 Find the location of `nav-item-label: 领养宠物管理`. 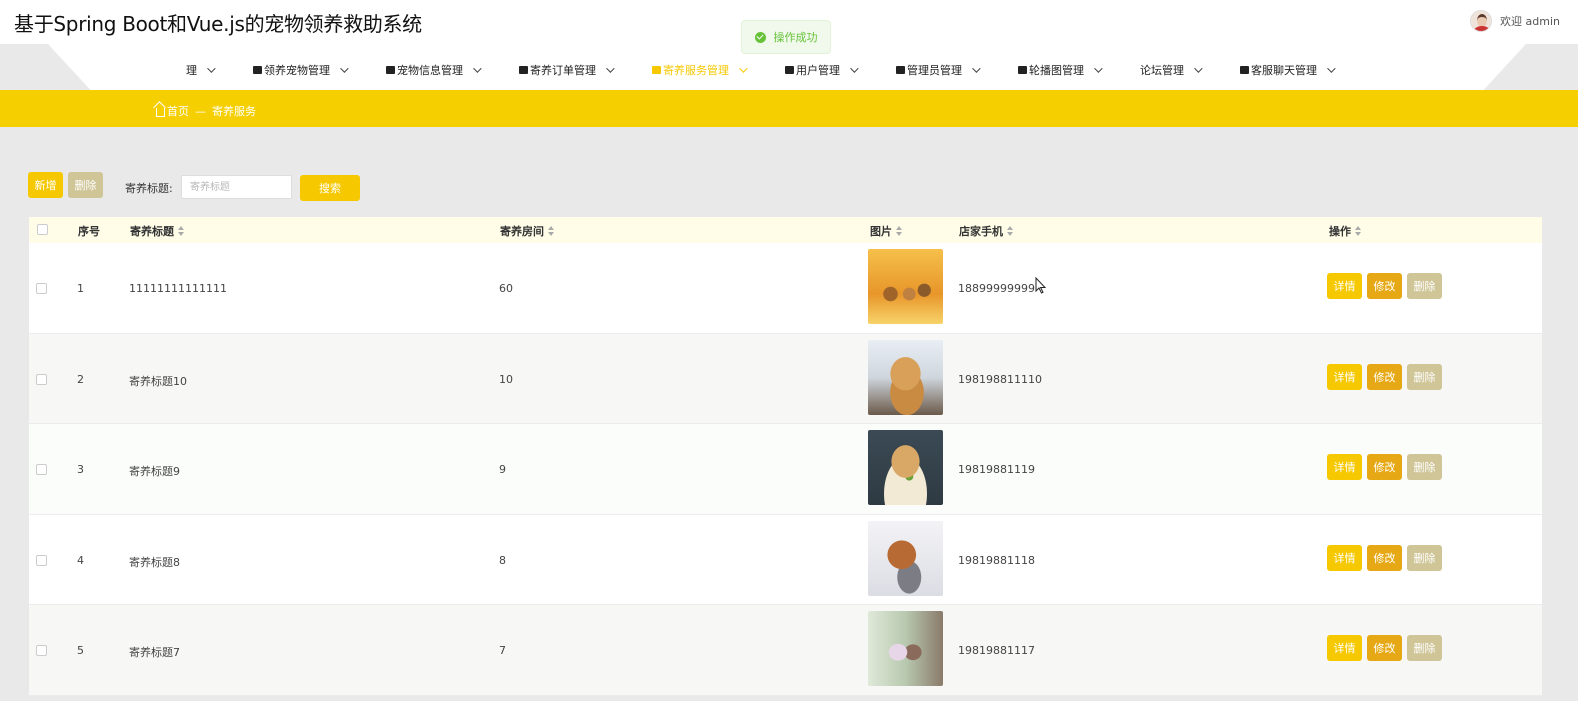

nav-item-label: 领养宠物管理 is located at coordinates (297, 70).